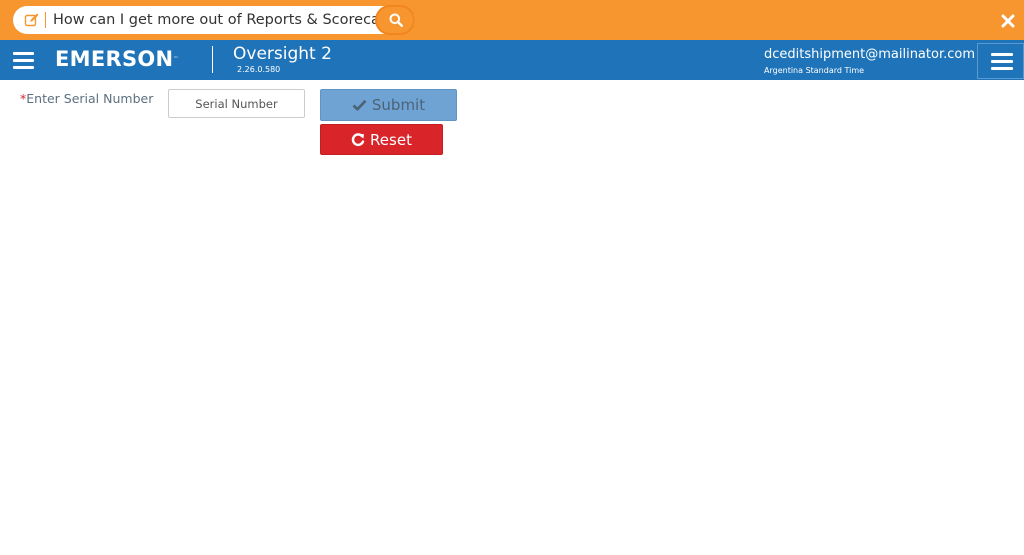 The width and height of the screenshot is (1024, 555). I want to click on app-version: 2.26.0.580, so click(259, 69).